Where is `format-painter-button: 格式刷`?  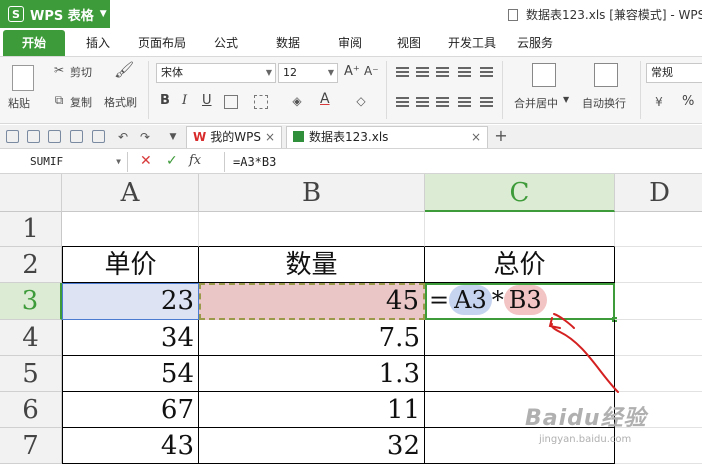 format-painter-button: 格式刷 is located at coordinates (120, 102).